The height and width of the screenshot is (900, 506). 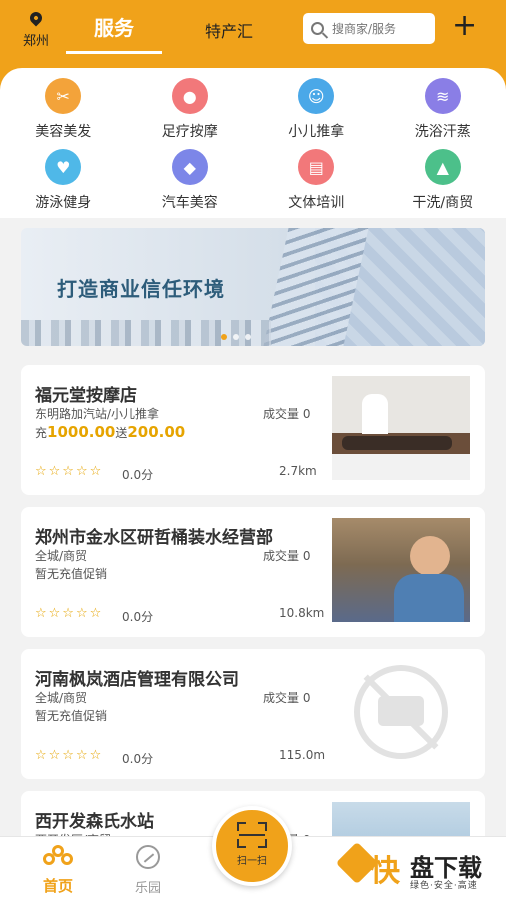 I want to click on category-item: ▤ 文体培训, so click(x=316, y=180).